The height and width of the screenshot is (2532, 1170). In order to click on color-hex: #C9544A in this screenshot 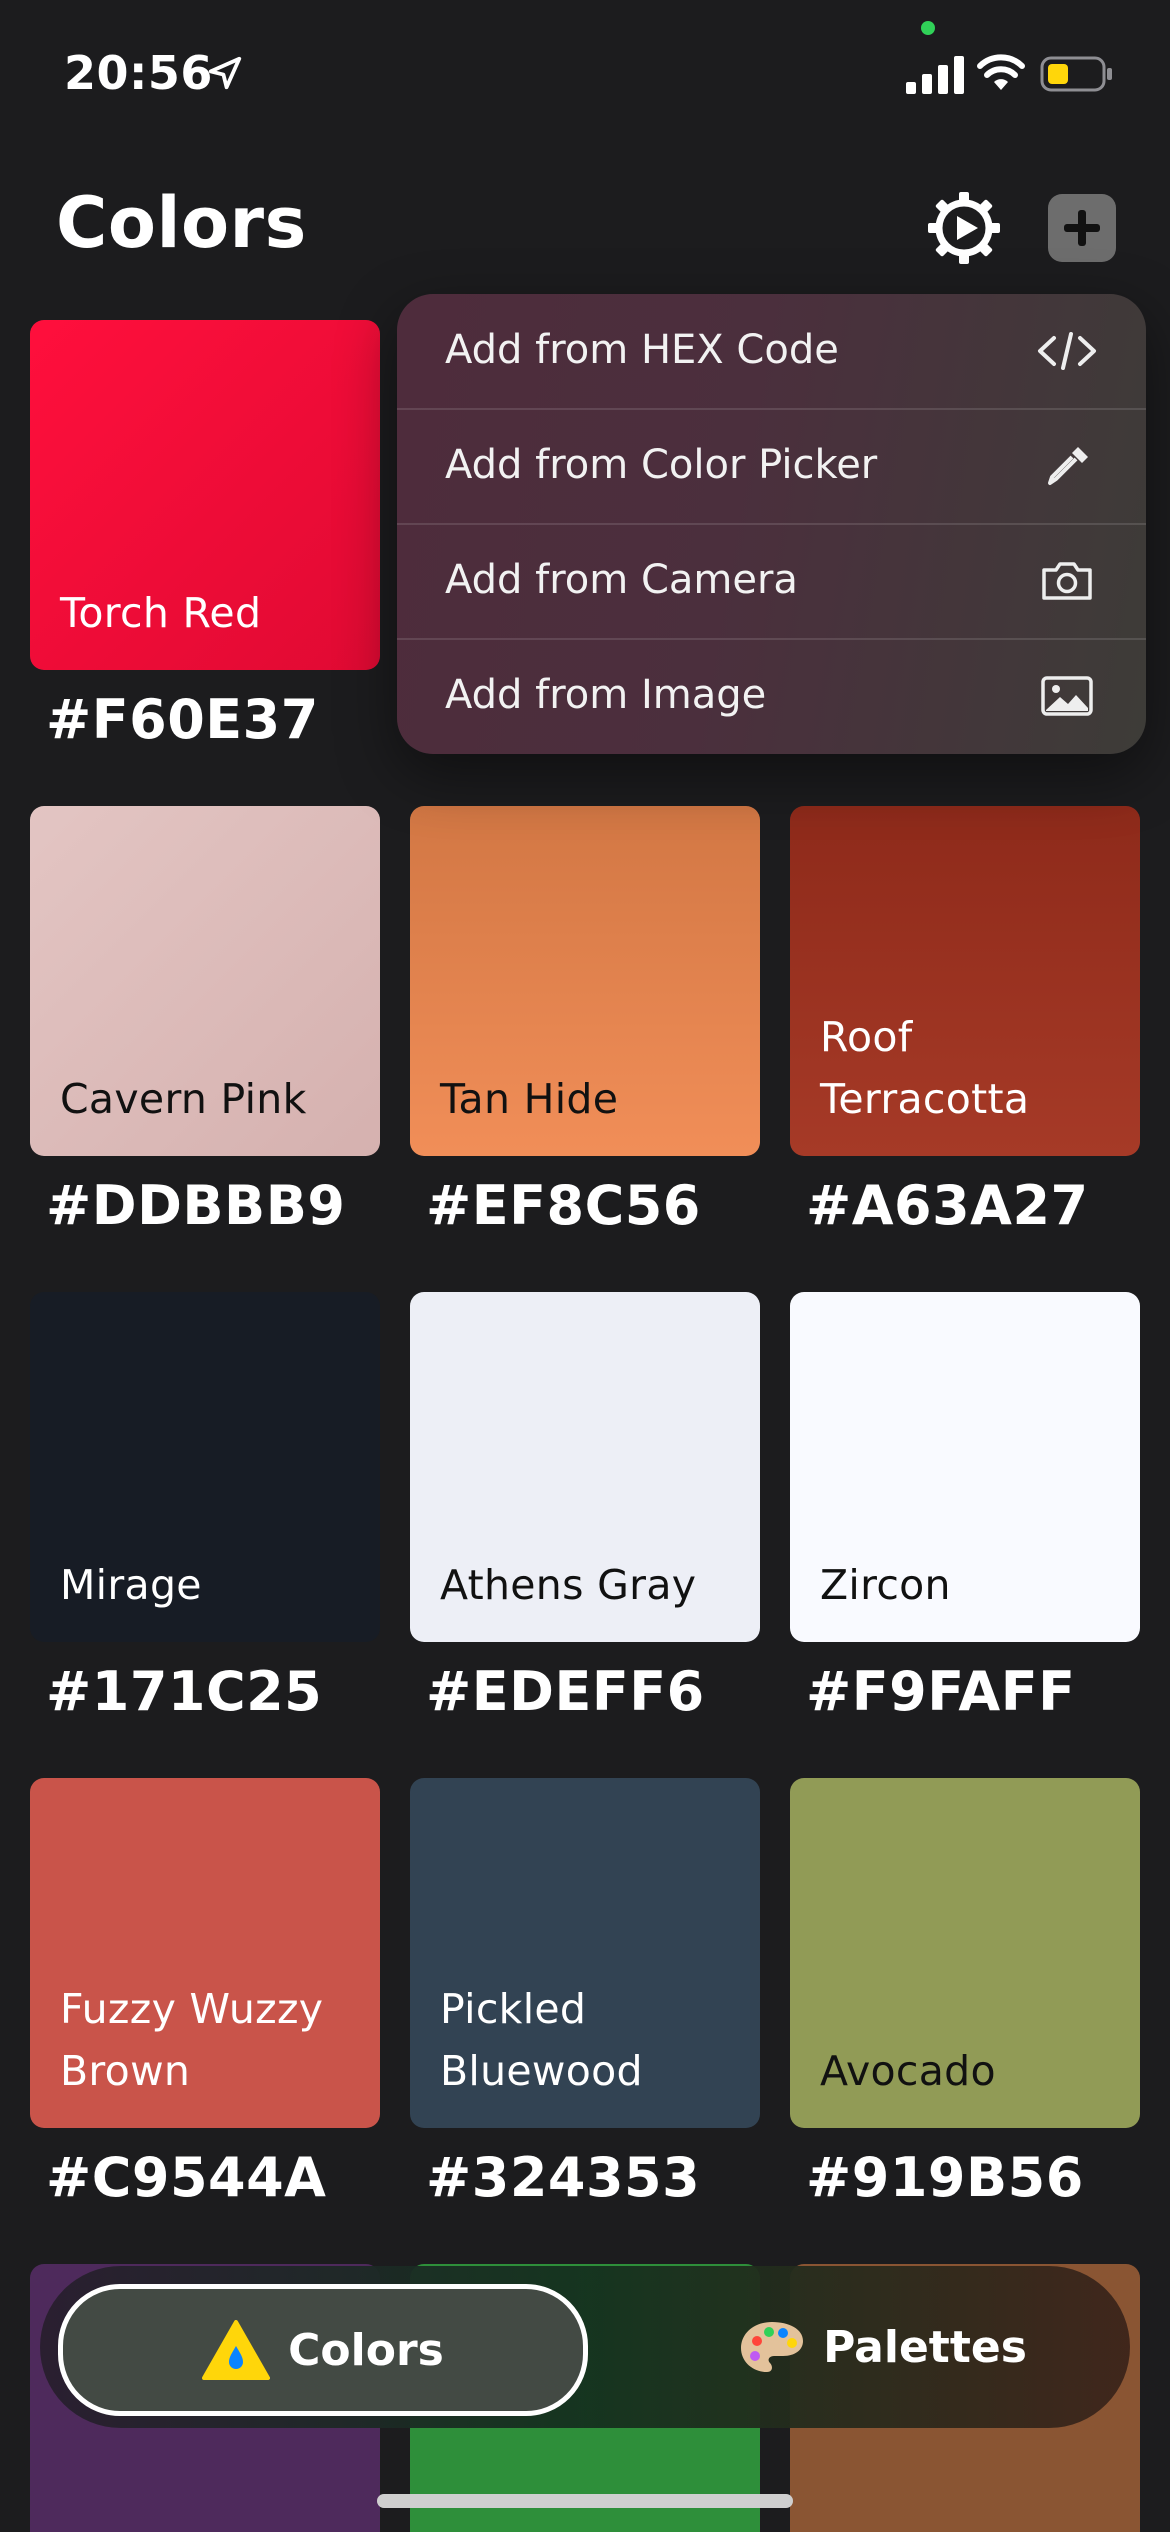, I will do `click(186, 2177)`.